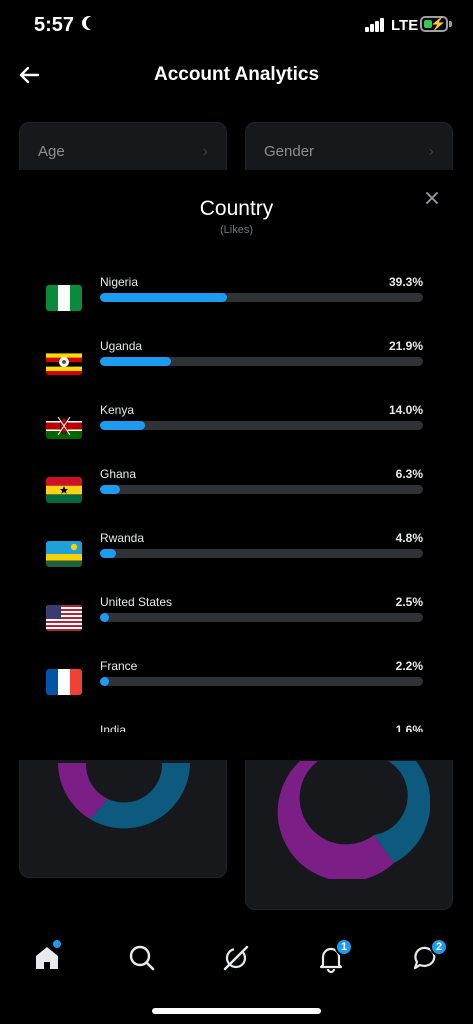  Describe the element at coordinates (113, 727) in the screenshot. I see `country-name: India` at that location.